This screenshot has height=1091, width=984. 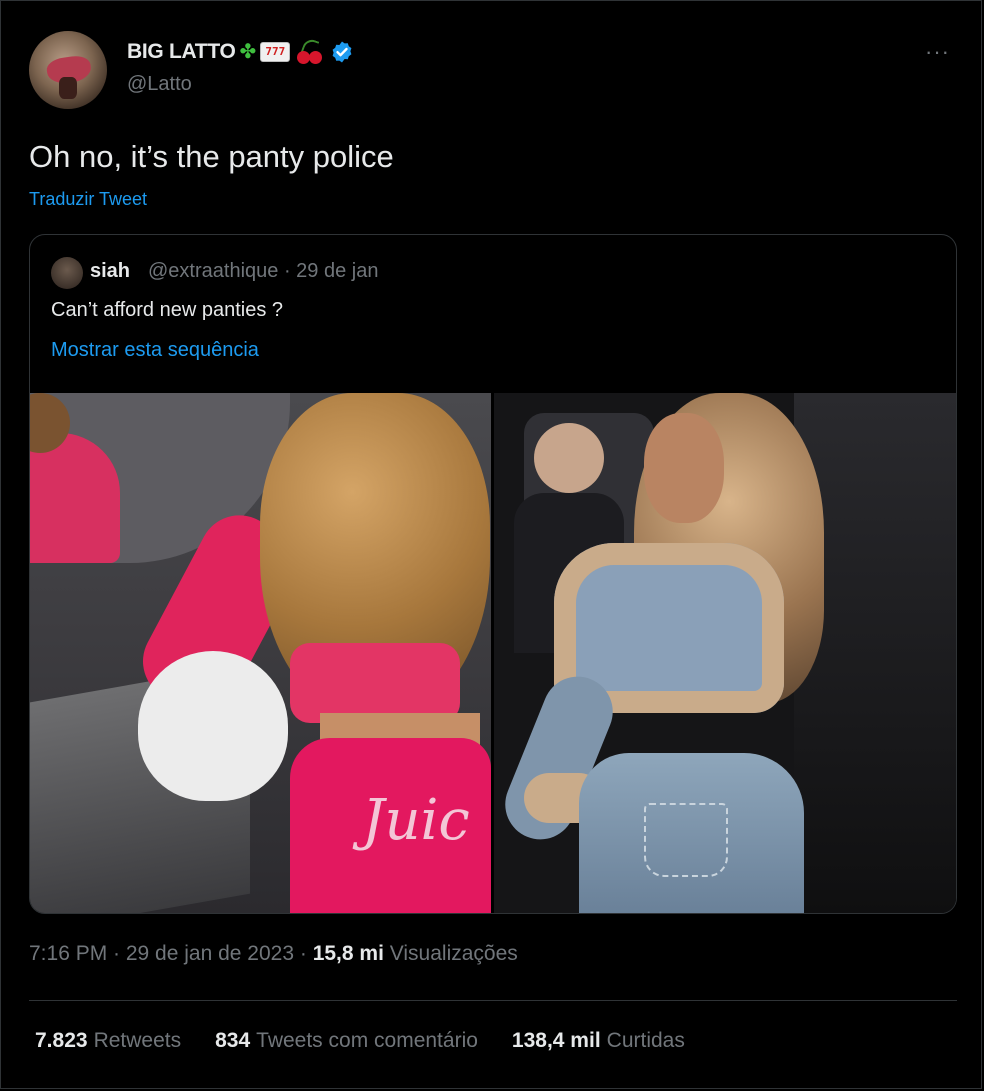 I want to click on photo-woman-face, so click(x=684, y=468).